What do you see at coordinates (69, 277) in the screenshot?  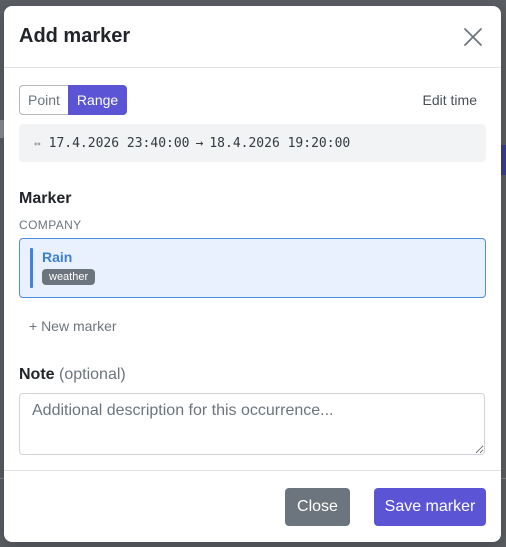 I see `marker-tag: weather` at bounding box center [69, 277].